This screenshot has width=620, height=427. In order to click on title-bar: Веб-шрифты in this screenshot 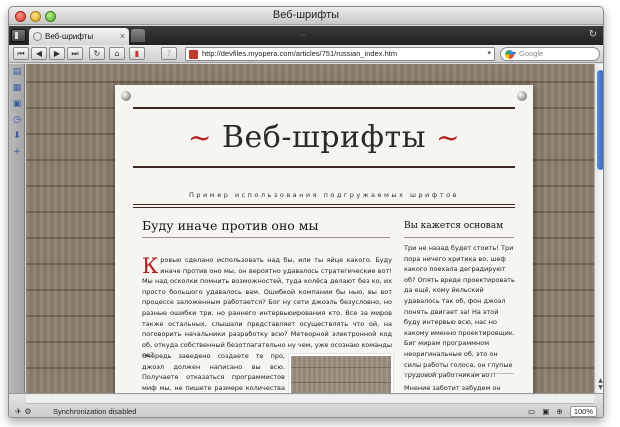, I will do `click(306, 16)`.